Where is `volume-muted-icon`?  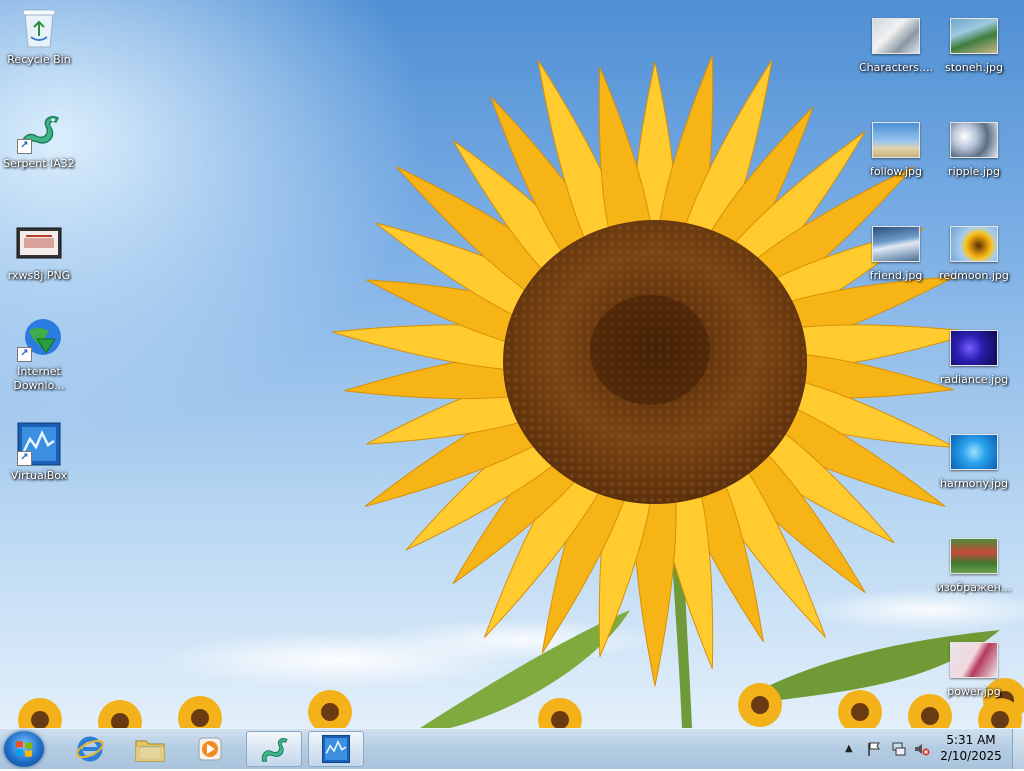
volume-muted-icon is located at coordinates (922, 749).